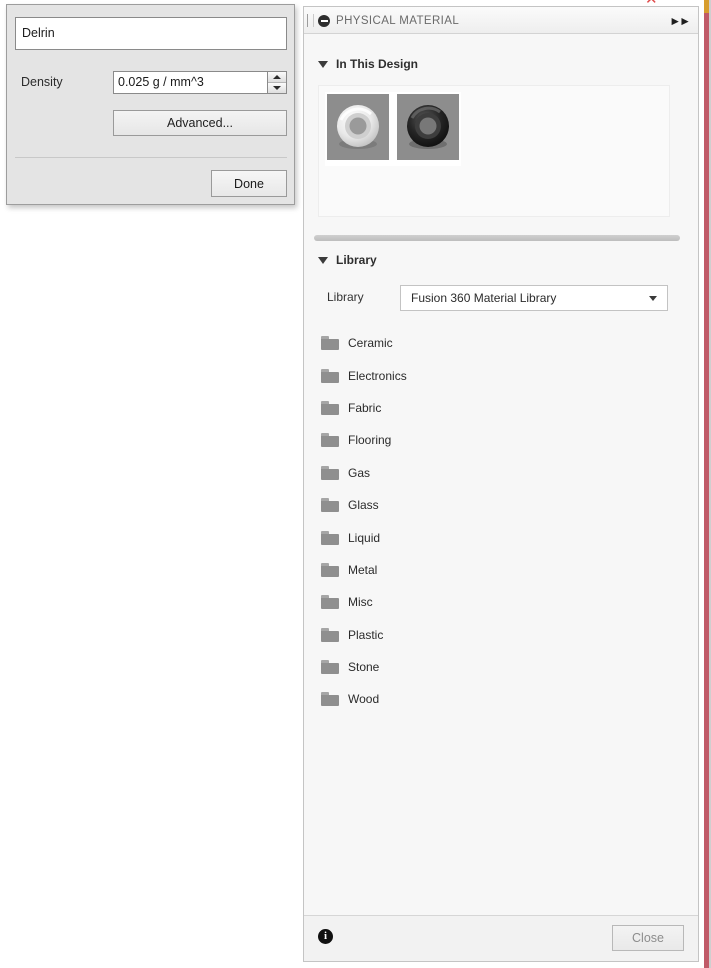  Describe the element at coordinates (504, 408) in the screenshot. I see `list-item: Fabric` at that location.